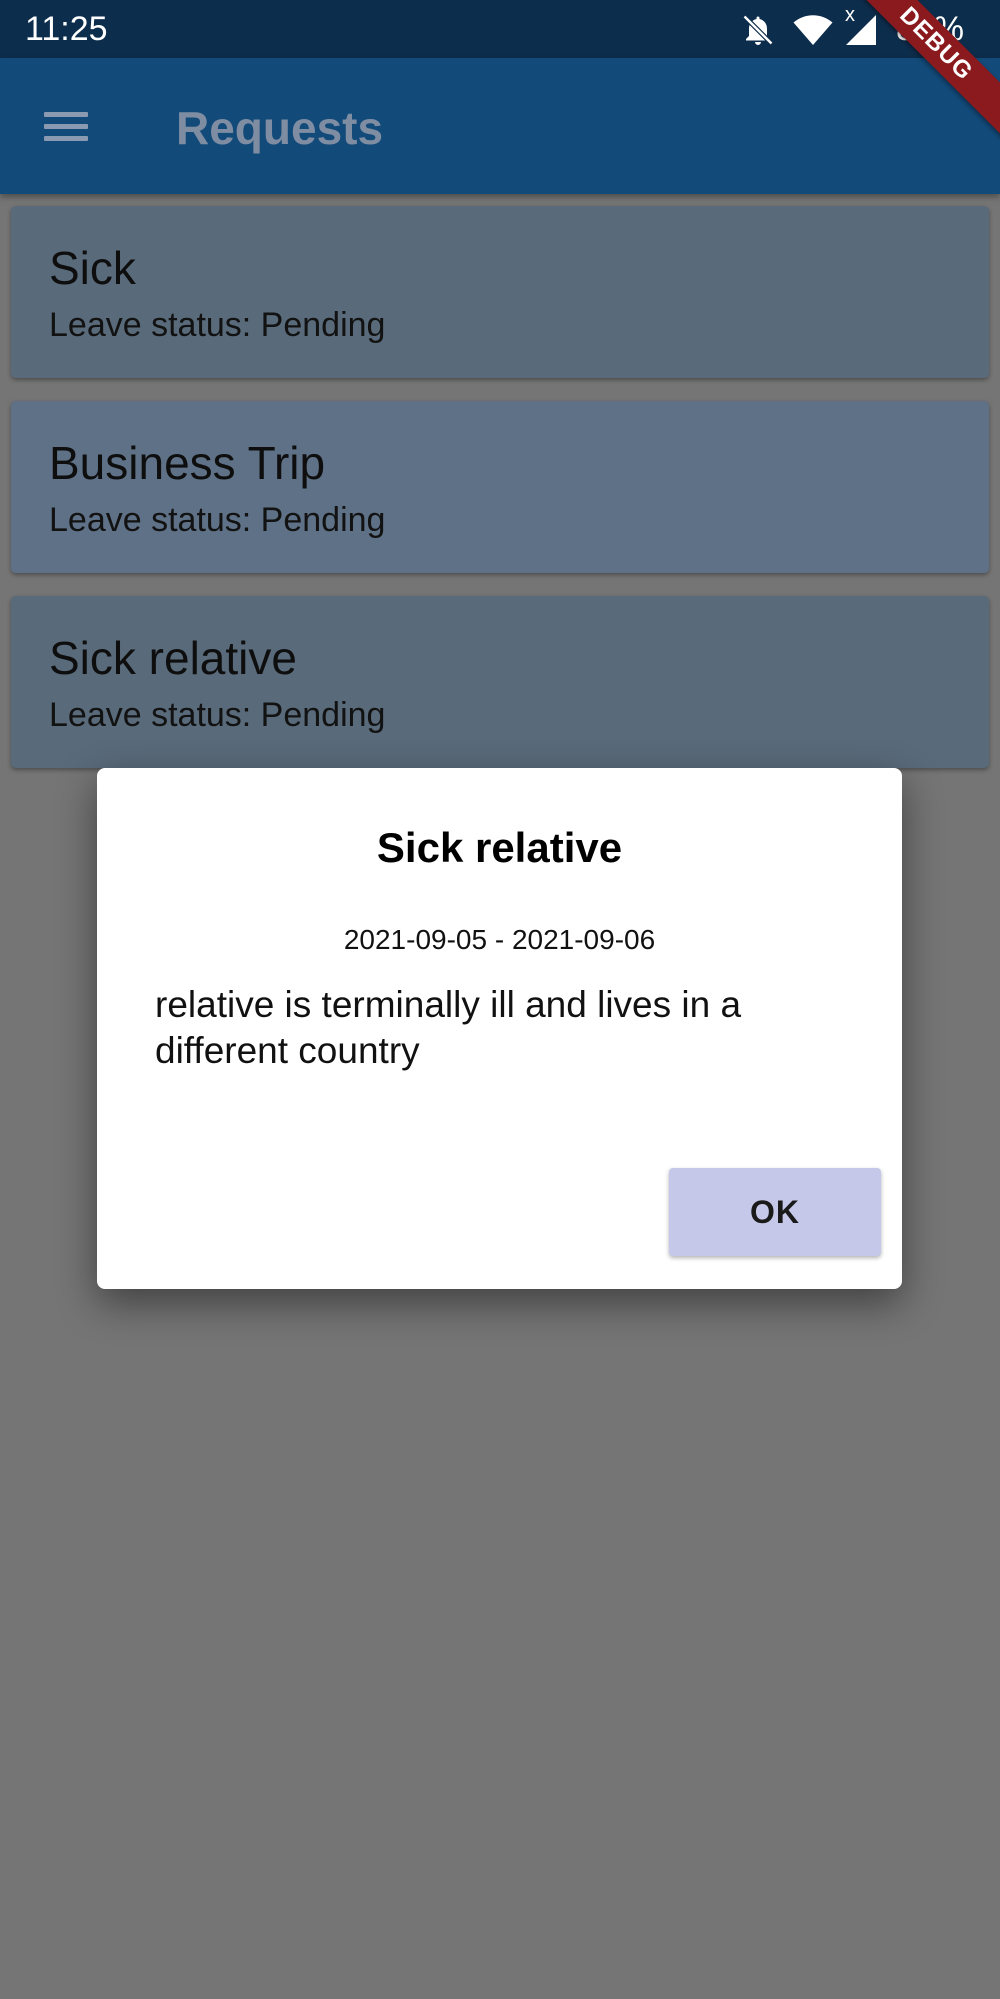 The image size is (1000, 1999). Describe the element at coordinates (173, 658) in the screenshot. I see `request-title: Sick relative` at that location.